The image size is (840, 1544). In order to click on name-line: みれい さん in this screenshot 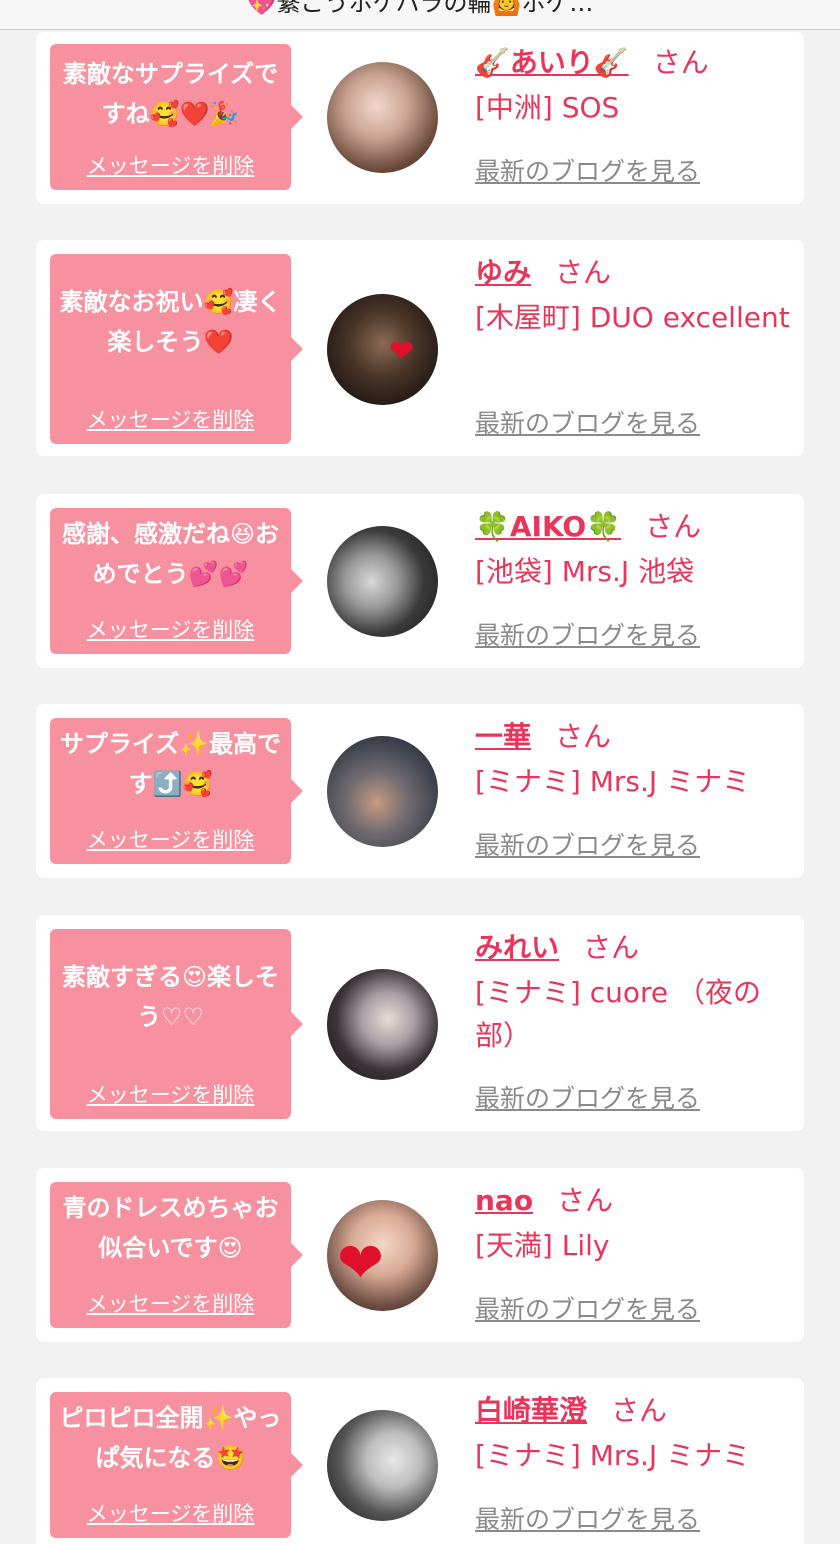, I will do `click(635, 948)`.